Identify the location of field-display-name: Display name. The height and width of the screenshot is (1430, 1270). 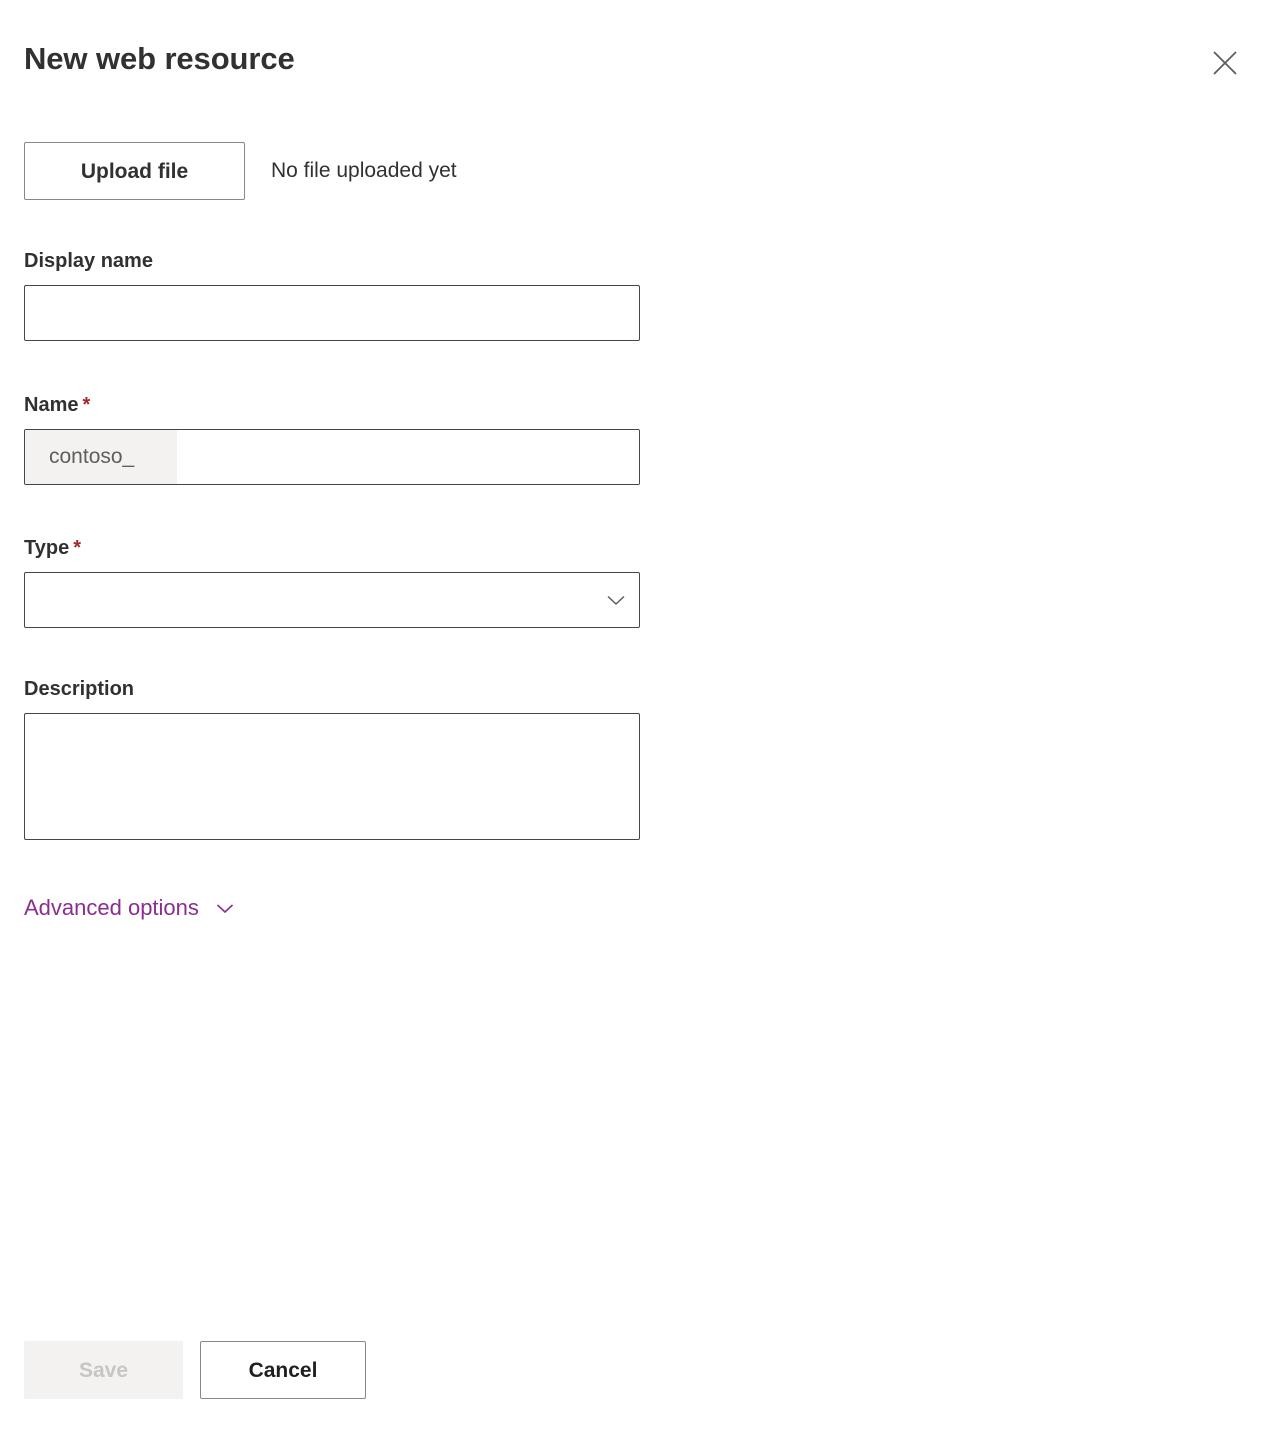
(332, 294).